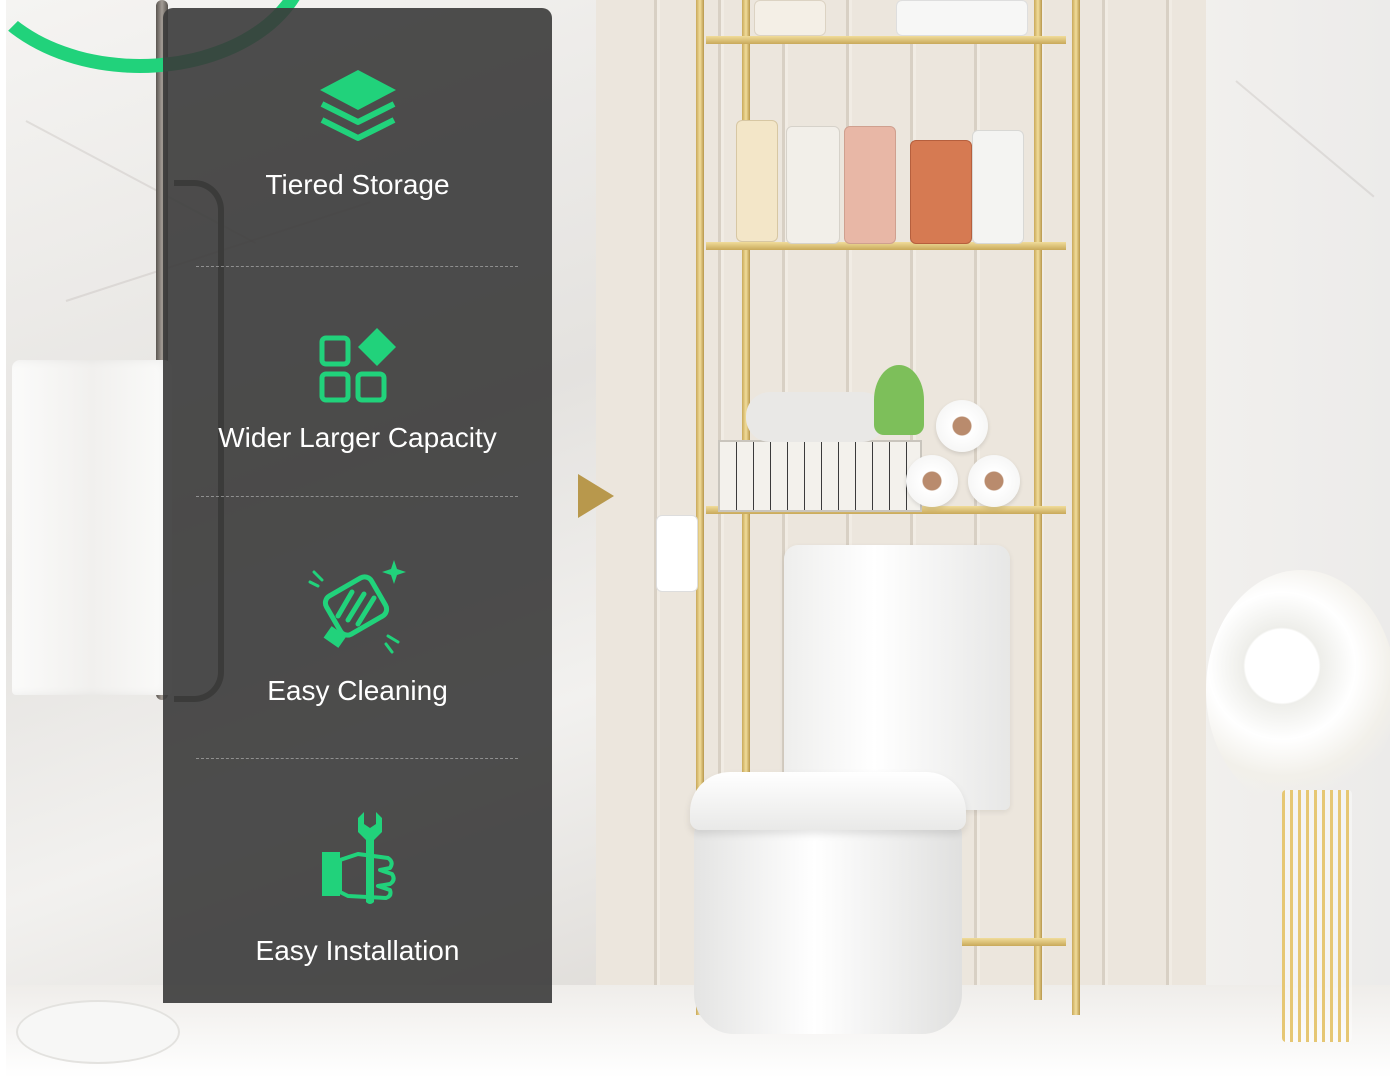  Describe the element at coordinates (899, 400) in the screenshot. I see `plant` at that location.